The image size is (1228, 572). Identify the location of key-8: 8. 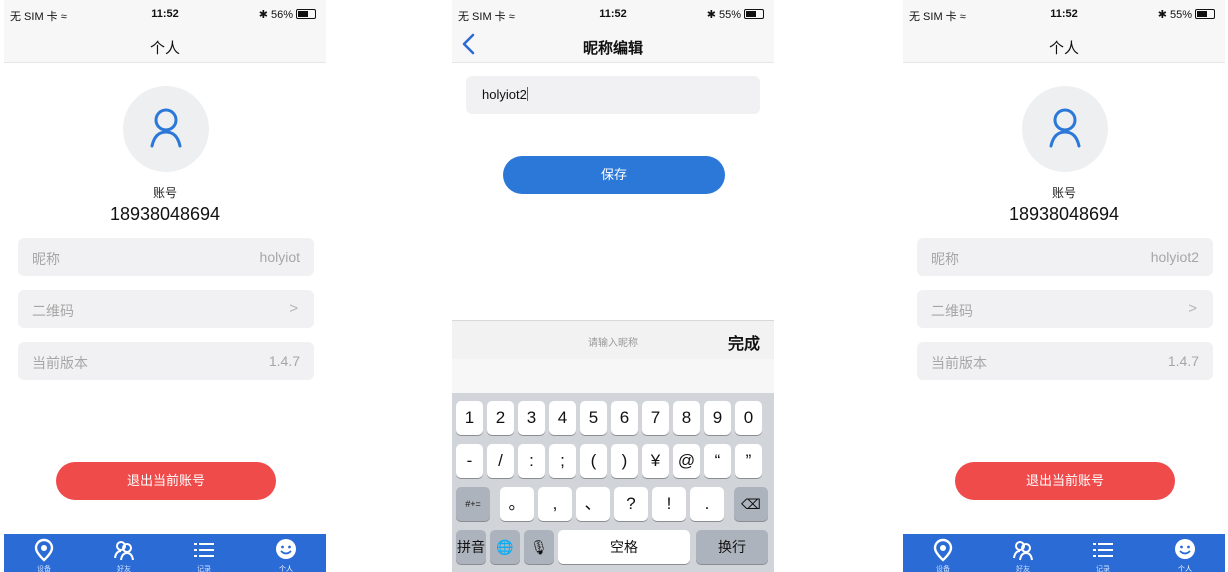
(686, 418).